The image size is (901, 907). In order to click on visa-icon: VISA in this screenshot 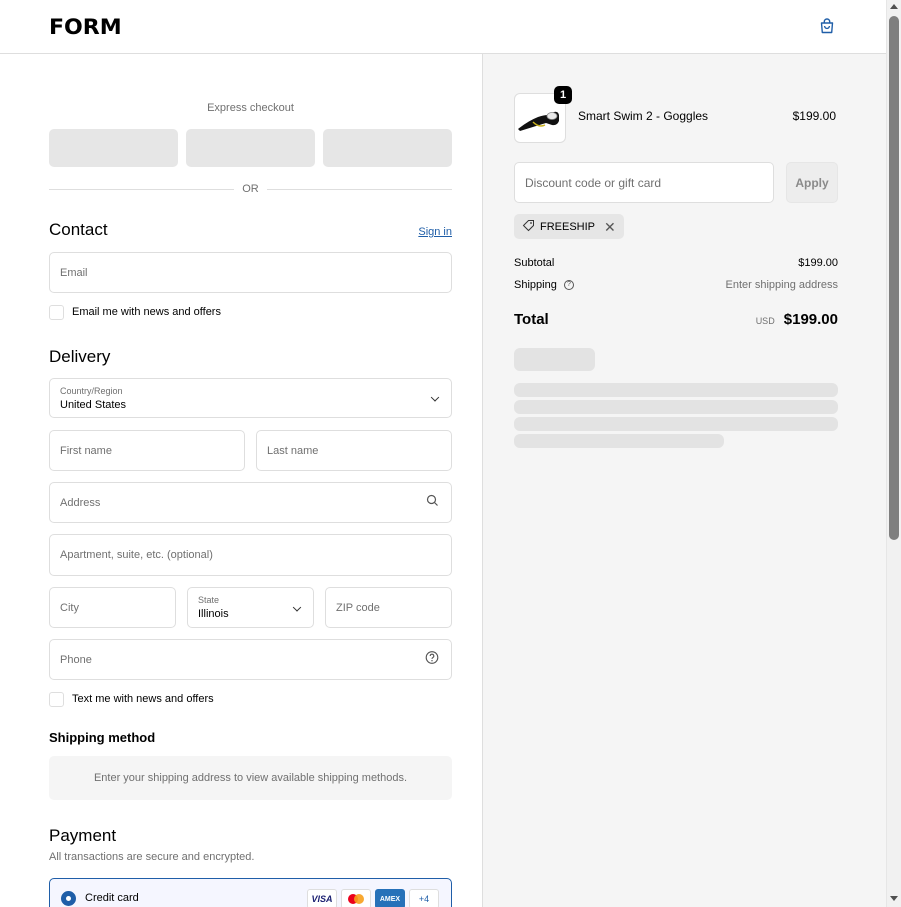, I will do `click(322, 898)`.